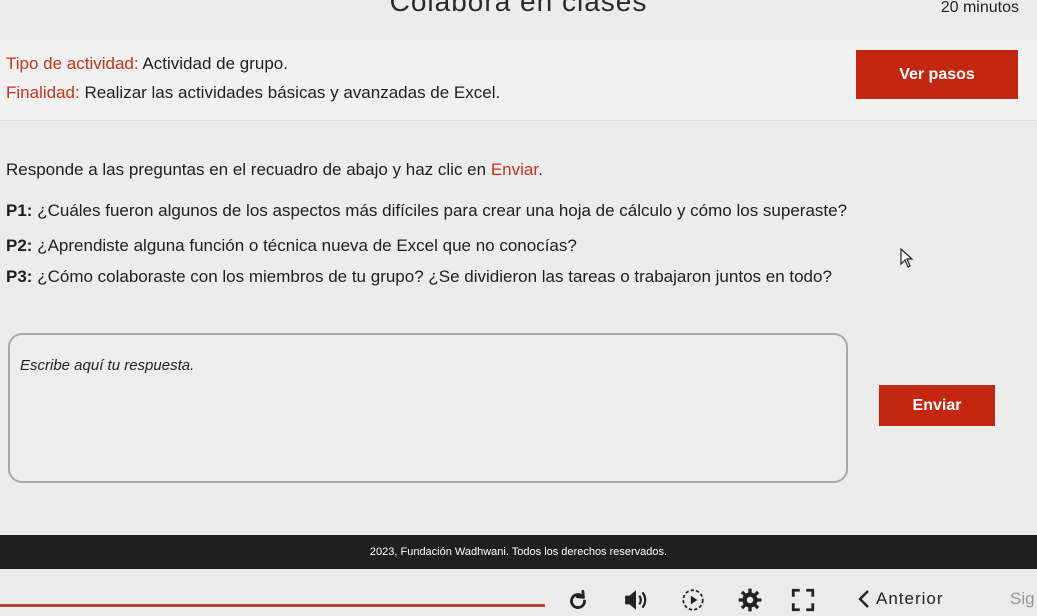  Describe the element at coordinates (863, 599) in the screenshot. I see `chevron-left-icon` at that location.